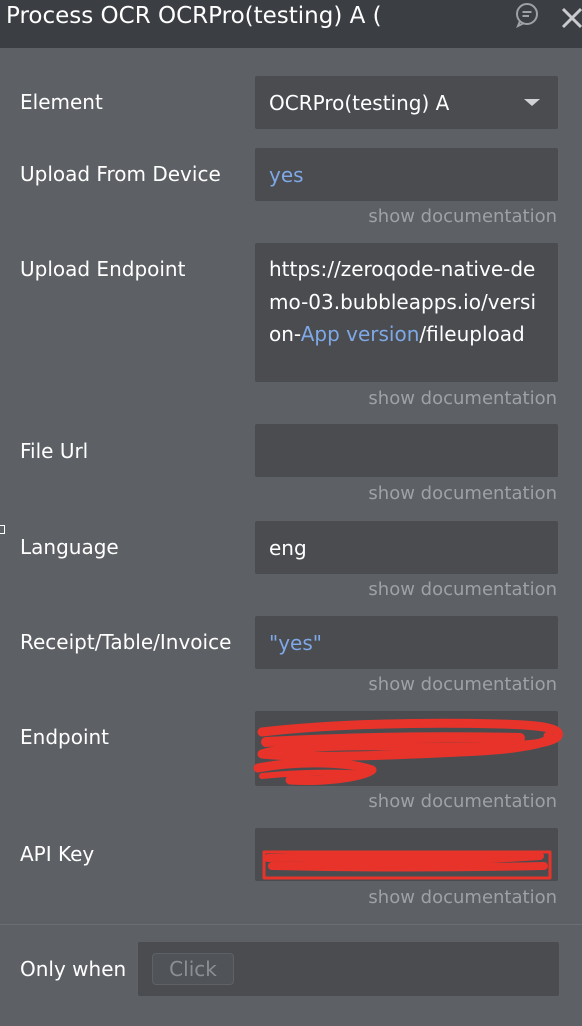 The image size is (582, 1026). Describe the element at coordinates (2, 529) in the screenshot. I see `resize-handle` at that location.